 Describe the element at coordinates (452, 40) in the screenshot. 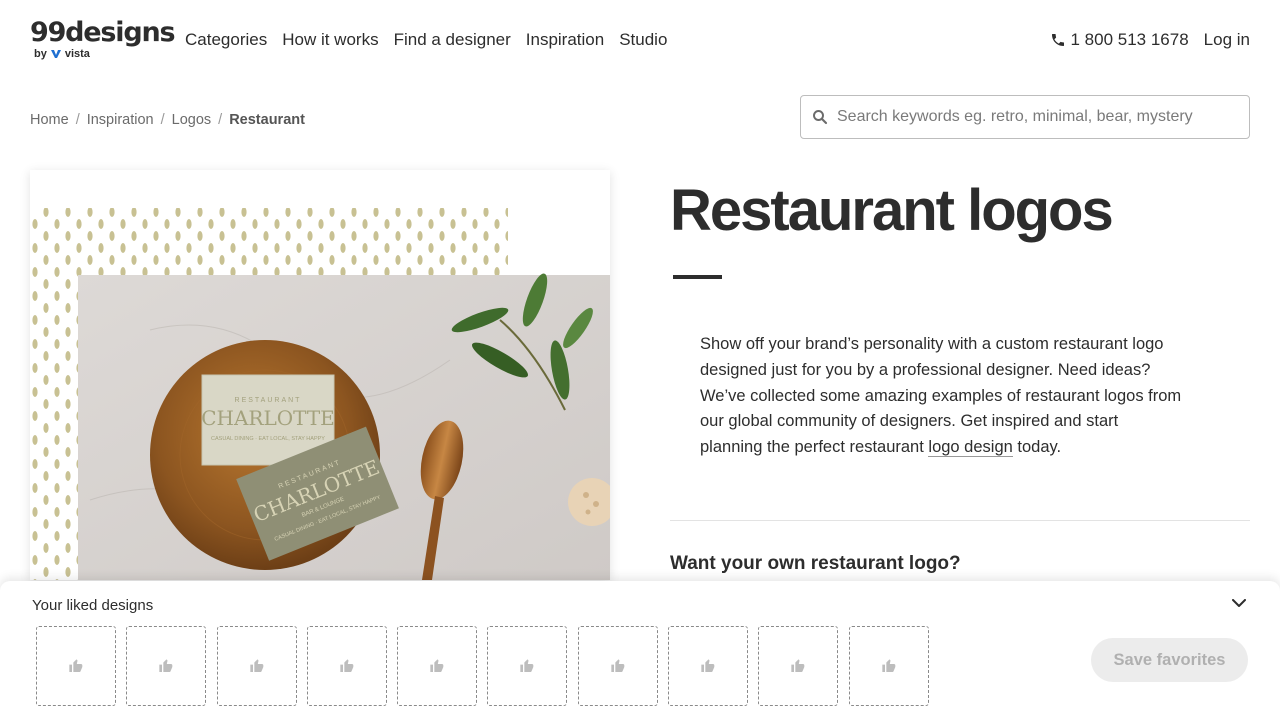

I see `nav-find-a-designer: Find a designer` at that location.